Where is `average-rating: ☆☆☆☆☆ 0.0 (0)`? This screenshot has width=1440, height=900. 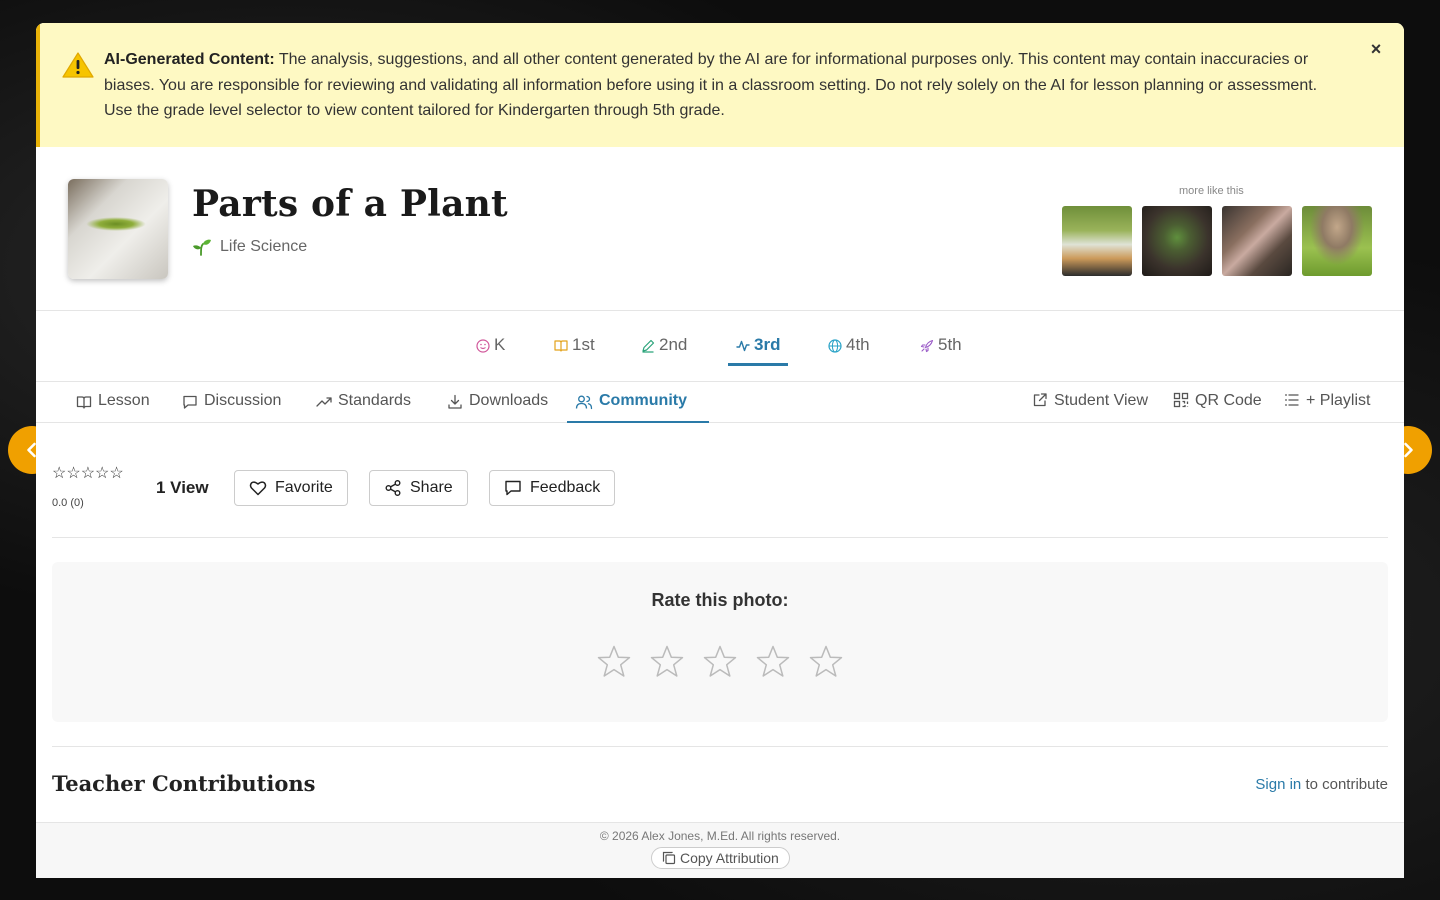
average-rating: ☆☆☆☆☆ 0.0 (0) is located at coordinates (88, 486).